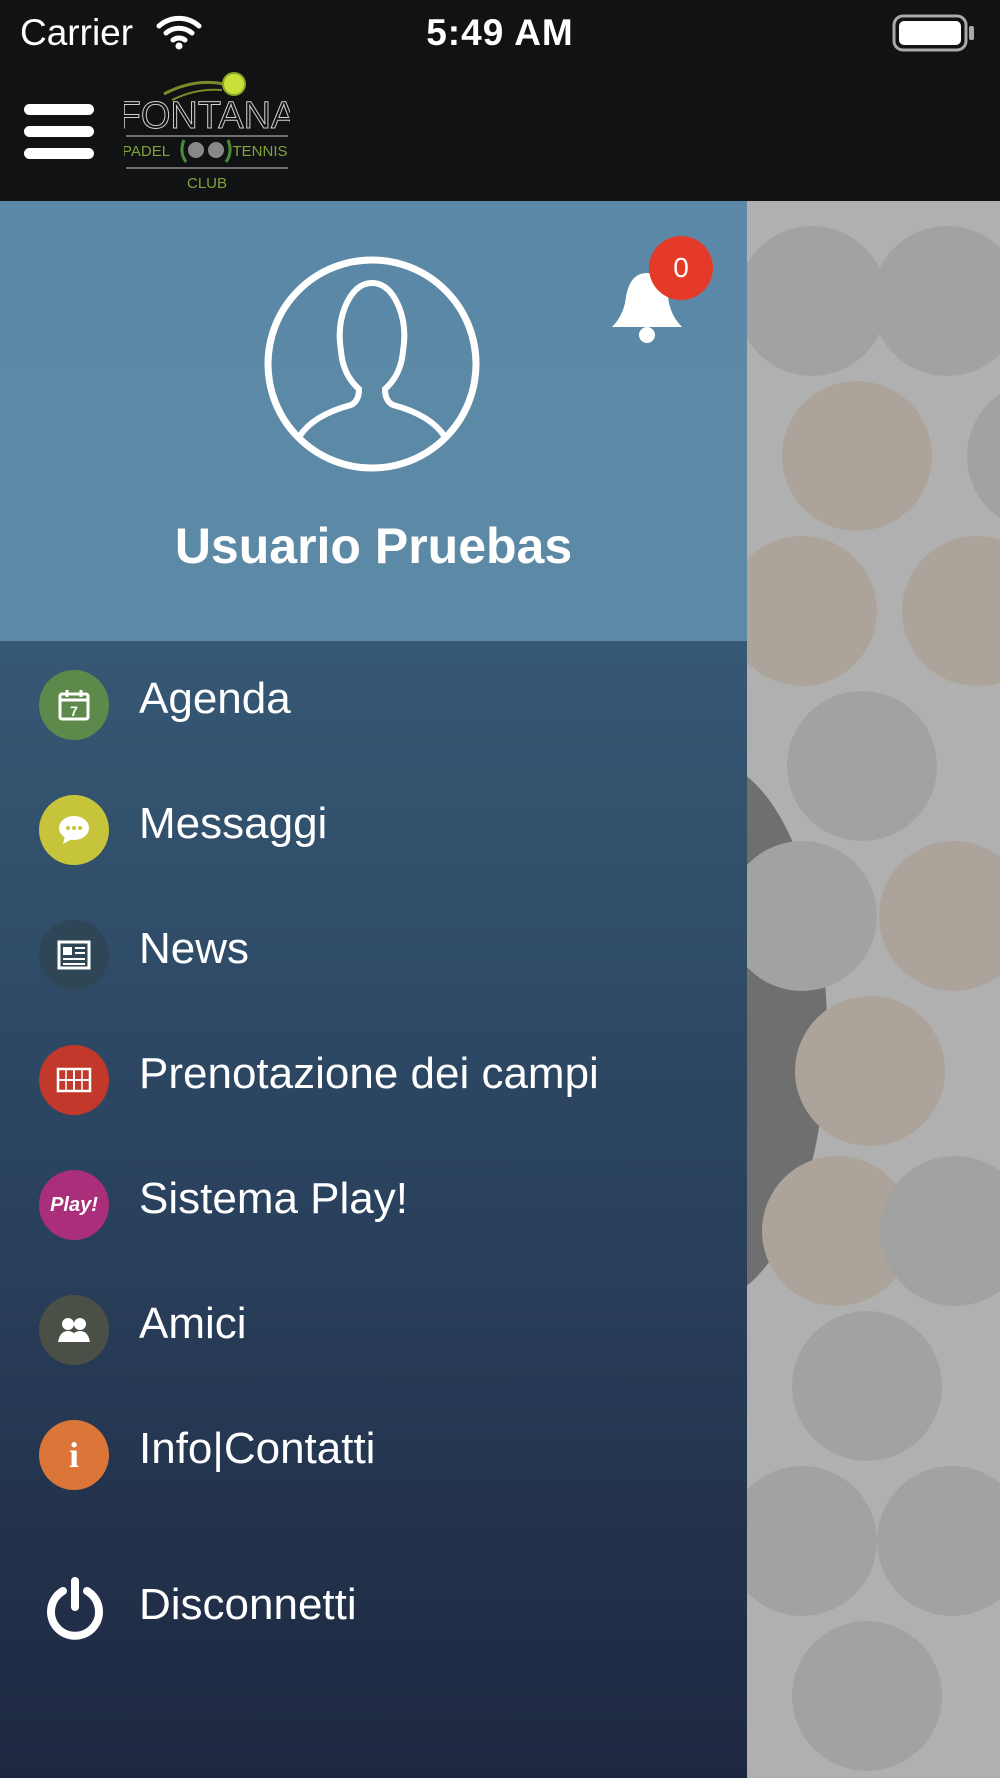  Describe the element at coordinates (207, 116) in the screenshot. I see `svg-text: FONTANA` at that location.